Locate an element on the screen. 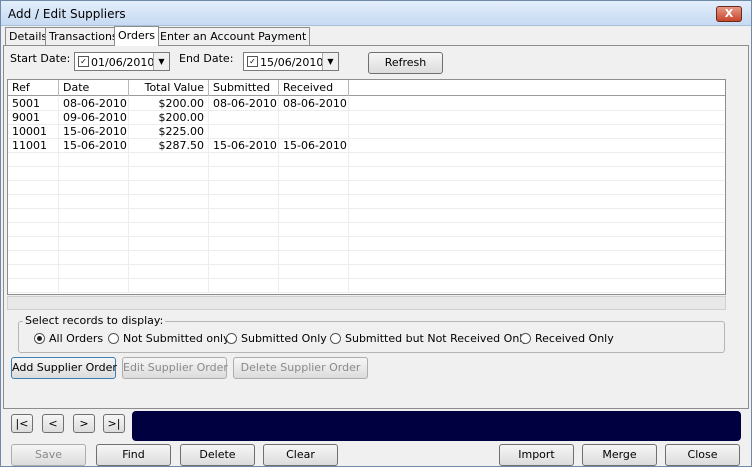  tab-orders: Orders is located at coordinates (136, 36).